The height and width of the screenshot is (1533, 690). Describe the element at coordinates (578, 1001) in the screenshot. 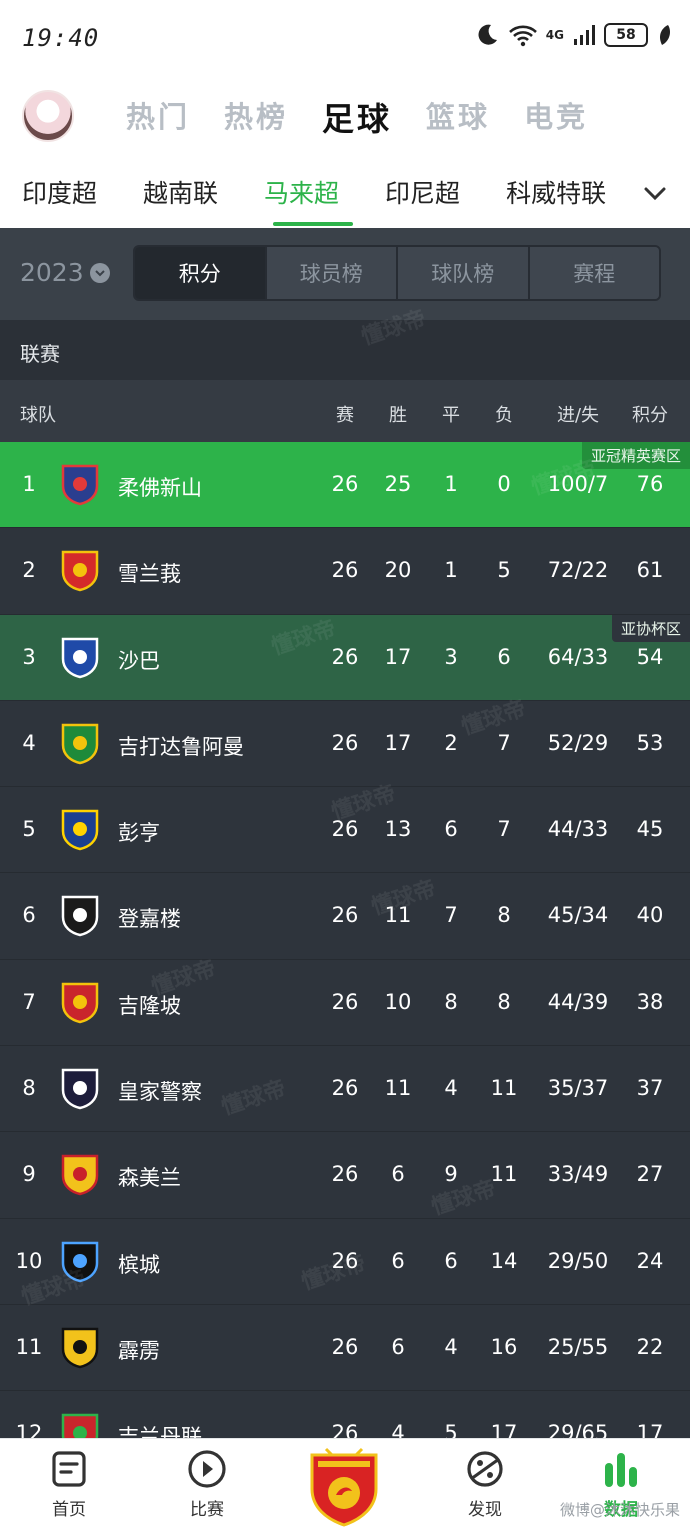

I see `goals: 44/39` at that location.